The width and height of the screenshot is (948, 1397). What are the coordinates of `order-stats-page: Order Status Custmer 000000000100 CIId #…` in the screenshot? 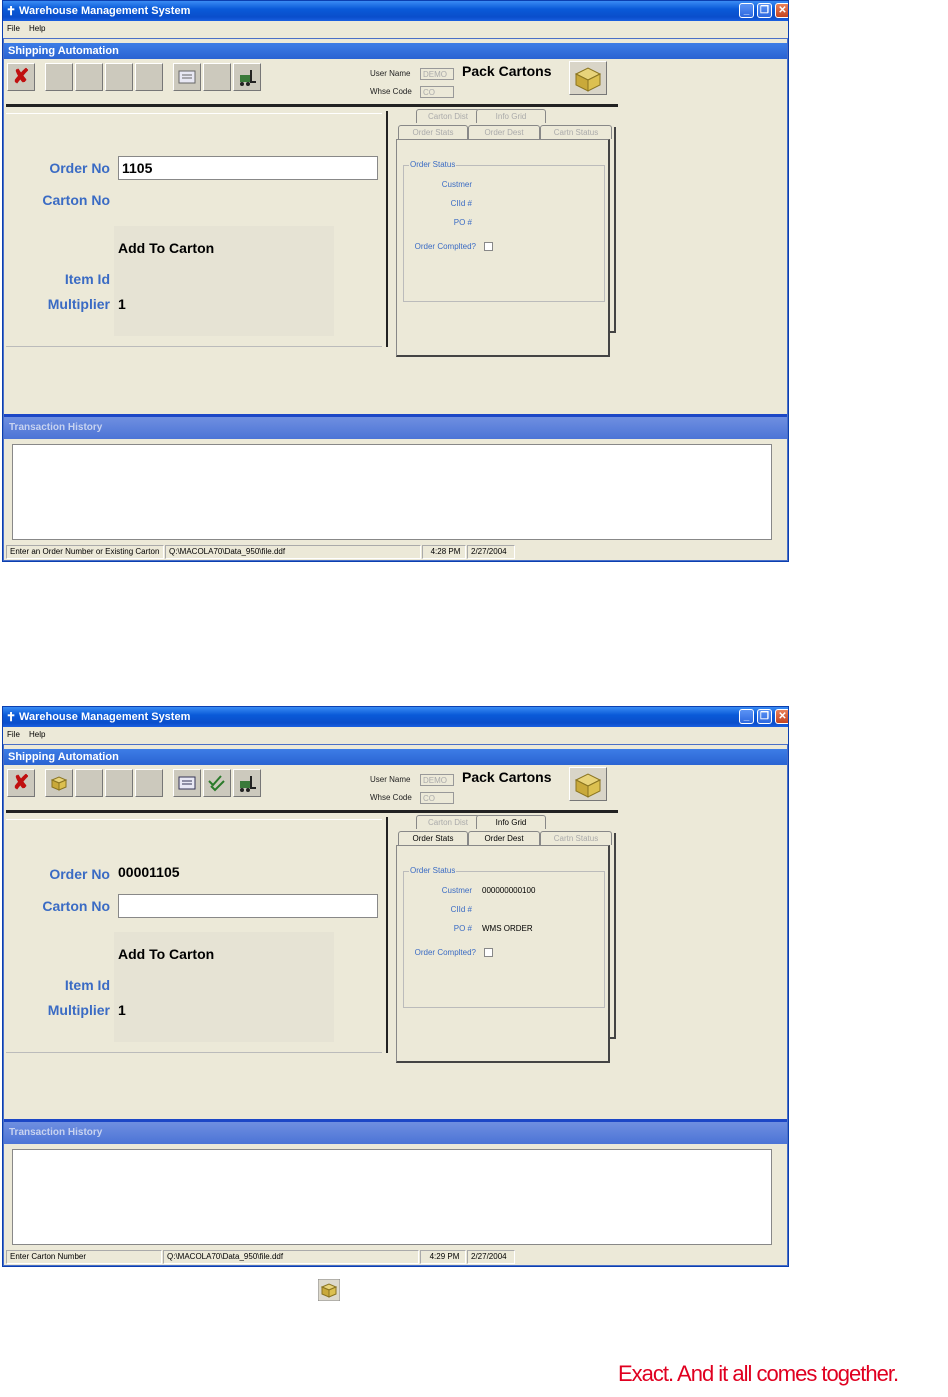 It's located at (503, 954).